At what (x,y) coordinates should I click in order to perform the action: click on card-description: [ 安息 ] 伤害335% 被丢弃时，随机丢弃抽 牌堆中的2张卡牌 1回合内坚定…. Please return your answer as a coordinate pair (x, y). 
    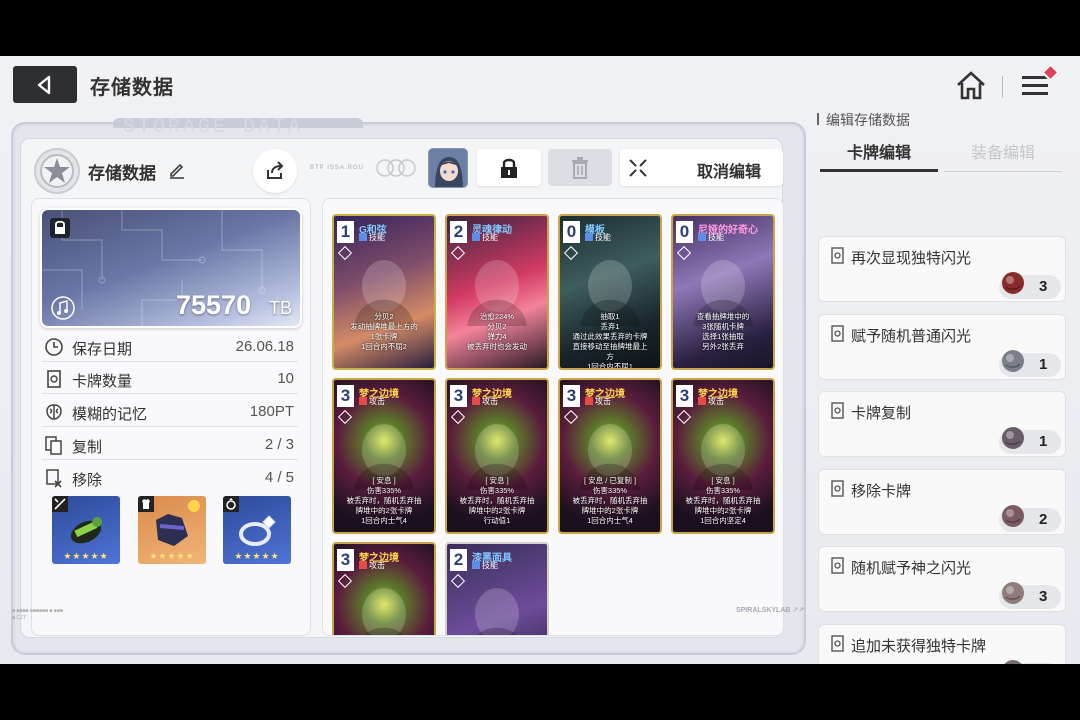
    Looking at the image, I should click on (723, 500).